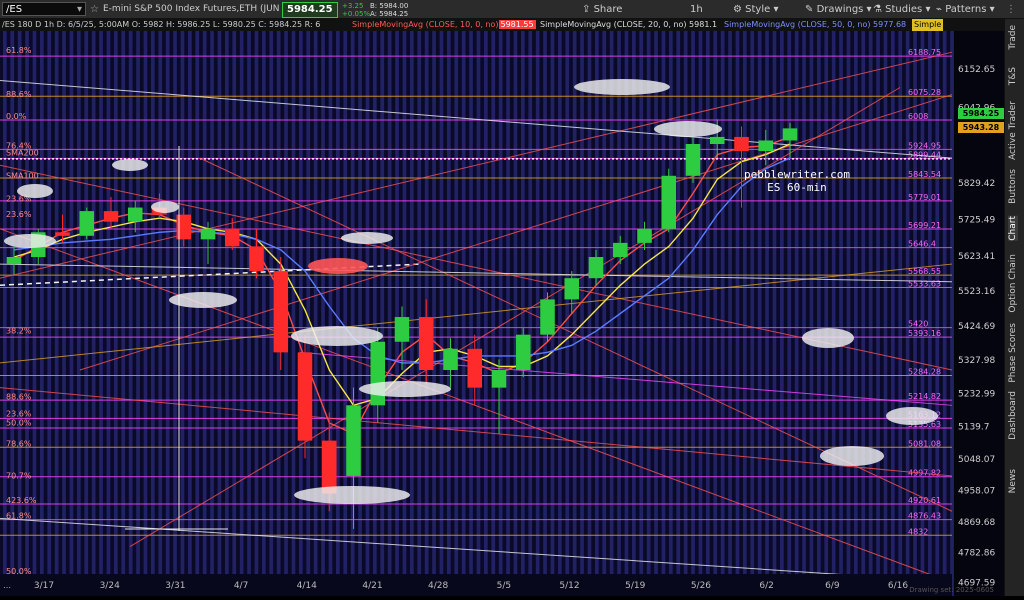 The height and width of the screenshot is (600, 1024). Describe the element at coordinates (976, 523) in the screenshot. I see `price-axis-label: 4869.68` at that location.